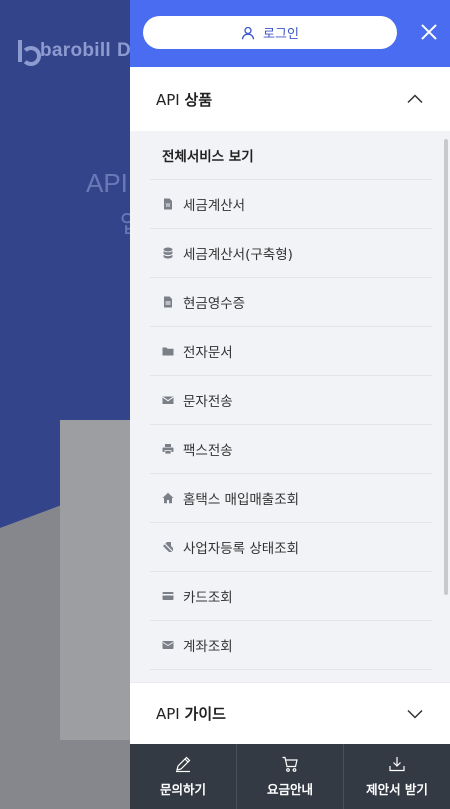 Image resolution: width=450 pixels, height=809 pixels. What do you see at coordinates (238, 255) in the screenshot?
I see `submenu-item-label: 세금계산서(구축형)` at bounding box center [238, 255].